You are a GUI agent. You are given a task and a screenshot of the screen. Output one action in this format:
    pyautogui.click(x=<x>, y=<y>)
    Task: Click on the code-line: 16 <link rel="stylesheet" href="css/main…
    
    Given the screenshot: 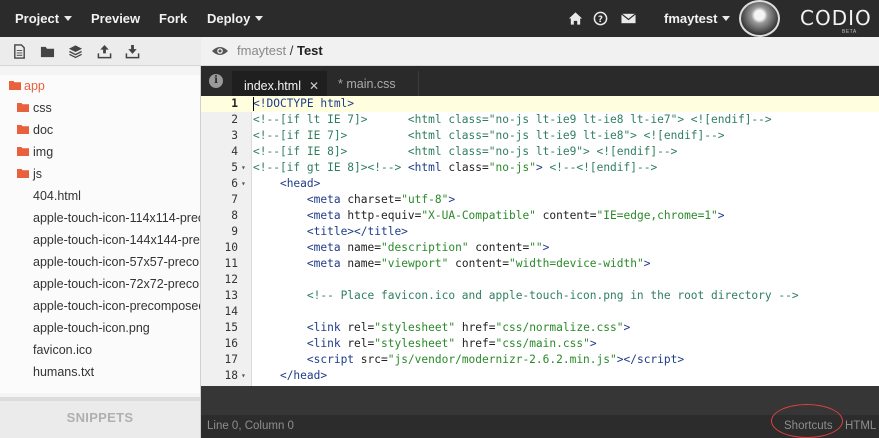 What is the action you would take?
    pyautogui.click(x=540, y=344)
    